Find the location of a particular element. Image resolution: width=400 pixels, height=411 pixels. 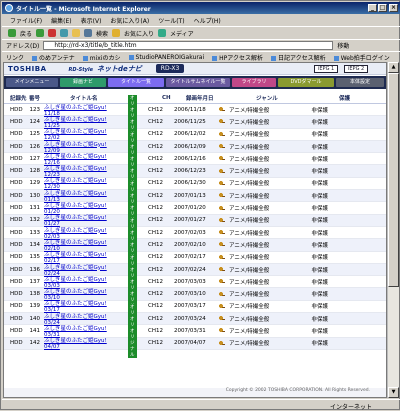

menu-favorites: お気に入り(A) is located at coordinates (129, 20).